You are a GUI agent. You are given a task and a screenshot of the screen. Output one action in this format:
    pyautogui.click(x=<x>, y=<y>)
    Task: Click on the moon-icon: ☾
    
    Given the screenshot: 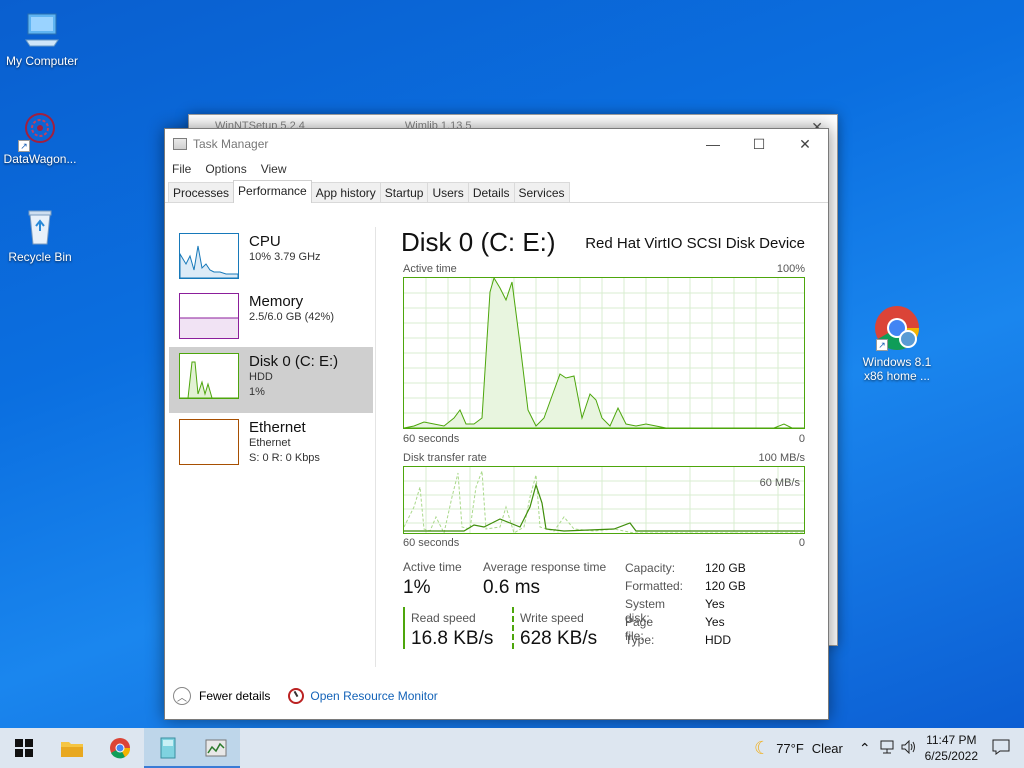 What is the action you would take?
    pyautogui.click(x=762, y=747)
    